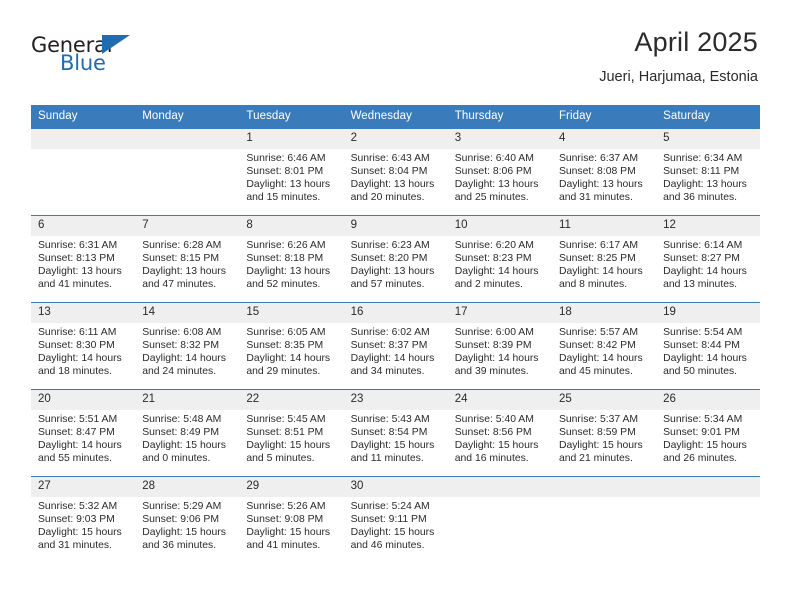 This screenshot has height=612, width=792. I want to click on daylight-text: Daylight: 14 hours and 24 minutes., so click(184, 365).